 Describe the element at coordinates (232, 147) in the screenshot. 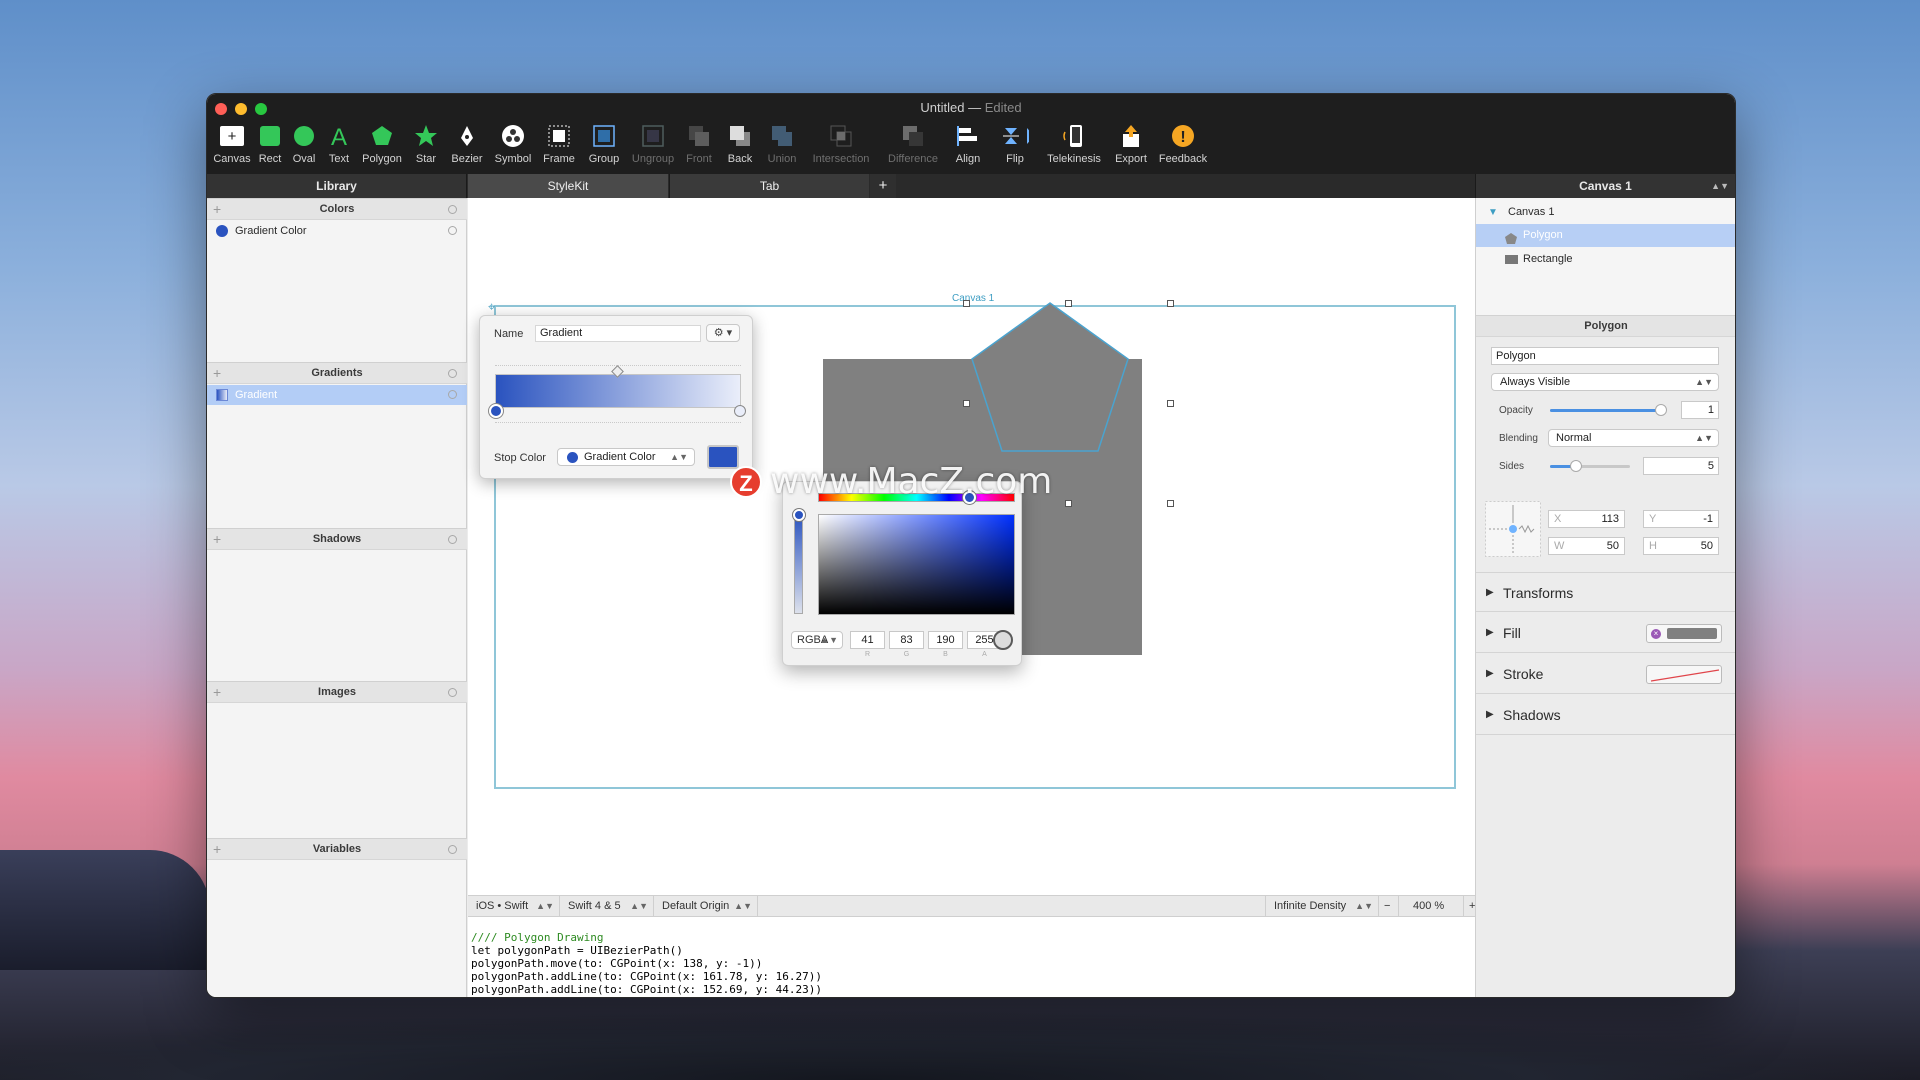

I see `canvas-tool: + Canvas` at that location.